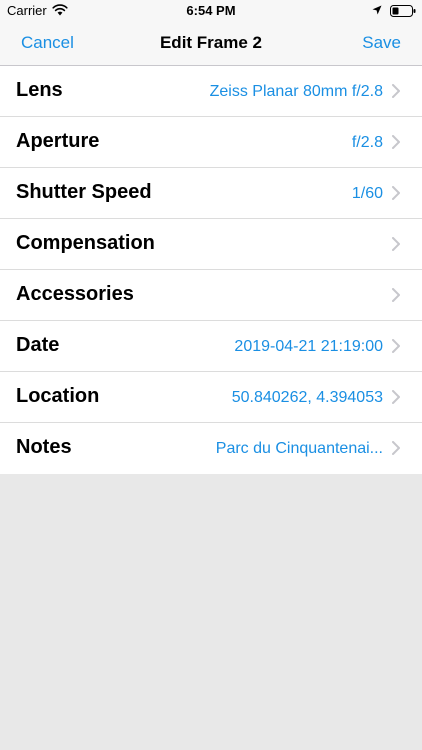  I want to click on navigation-bar: Cancel Edit Frame 2 Save, so click(211, 44).